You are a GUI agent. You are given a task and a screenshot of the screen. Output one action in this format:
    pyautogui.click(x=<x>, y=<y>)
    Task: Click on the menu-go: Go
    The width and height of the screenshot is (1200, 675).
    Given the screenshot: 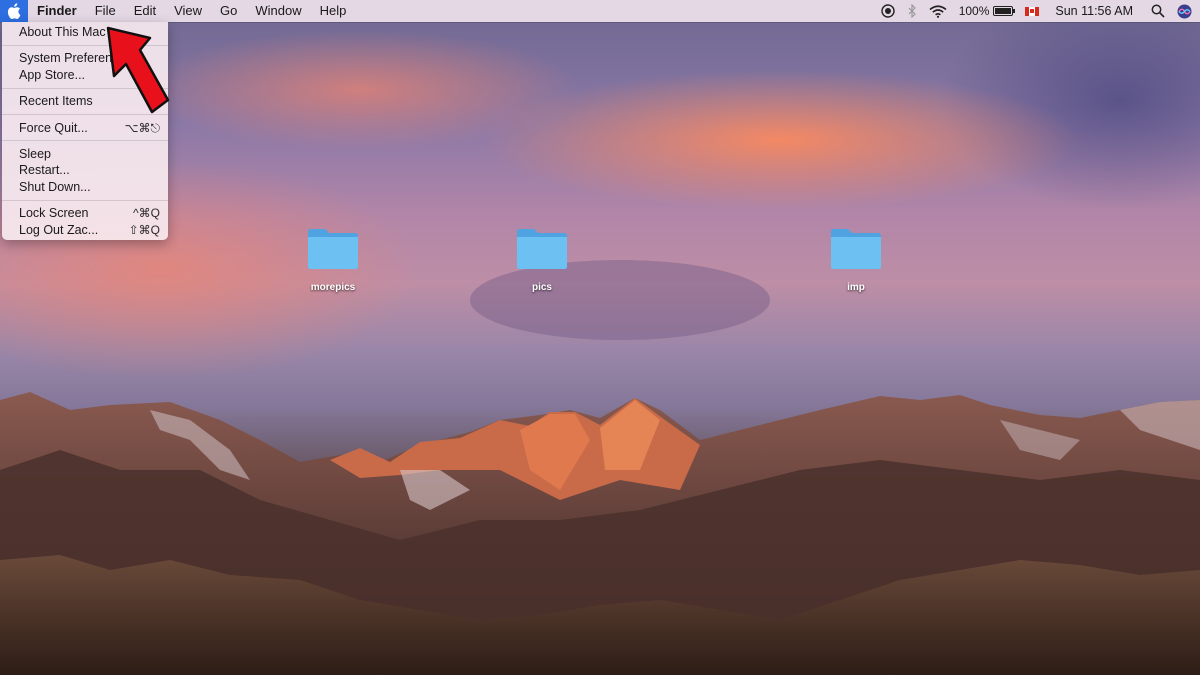 What is the action you would take?
    pyautogui.click(x=228, y=11)
    